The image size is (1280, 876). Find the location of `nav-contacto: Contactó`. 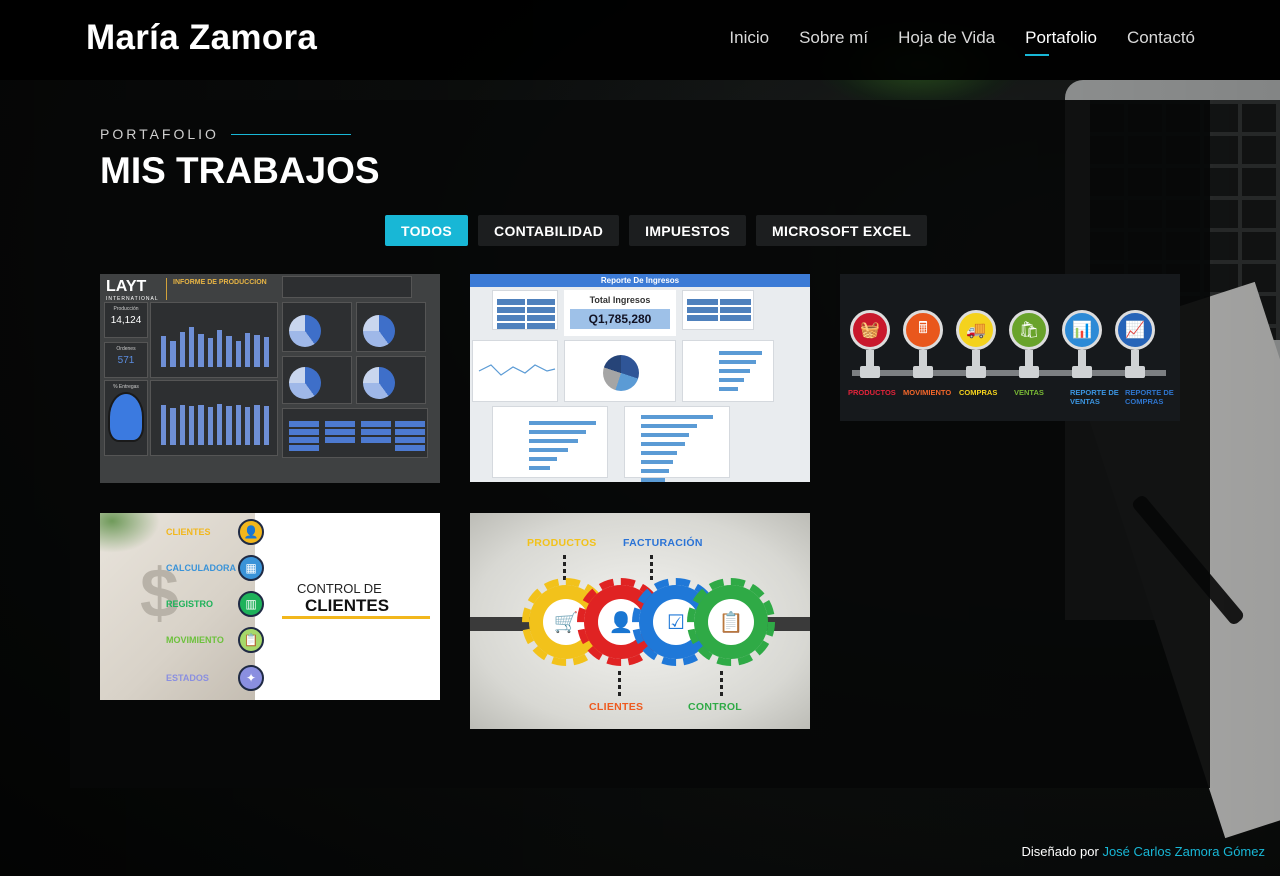

nav-contacto: Contactó is located at coordinates (1161, 41).